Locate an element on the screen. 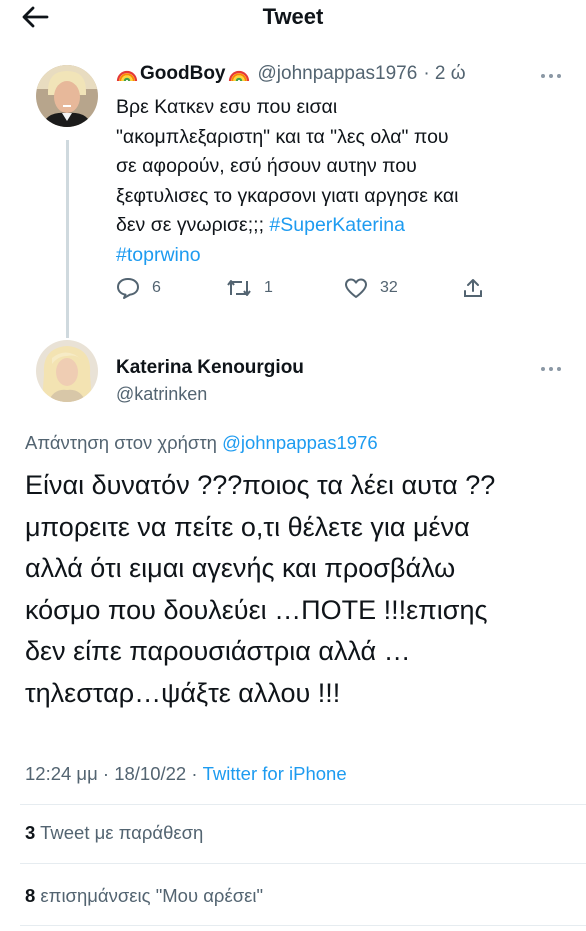  tweet-text-line: δεν σε γνωρισε;;; is located at coordinates (193, 225).